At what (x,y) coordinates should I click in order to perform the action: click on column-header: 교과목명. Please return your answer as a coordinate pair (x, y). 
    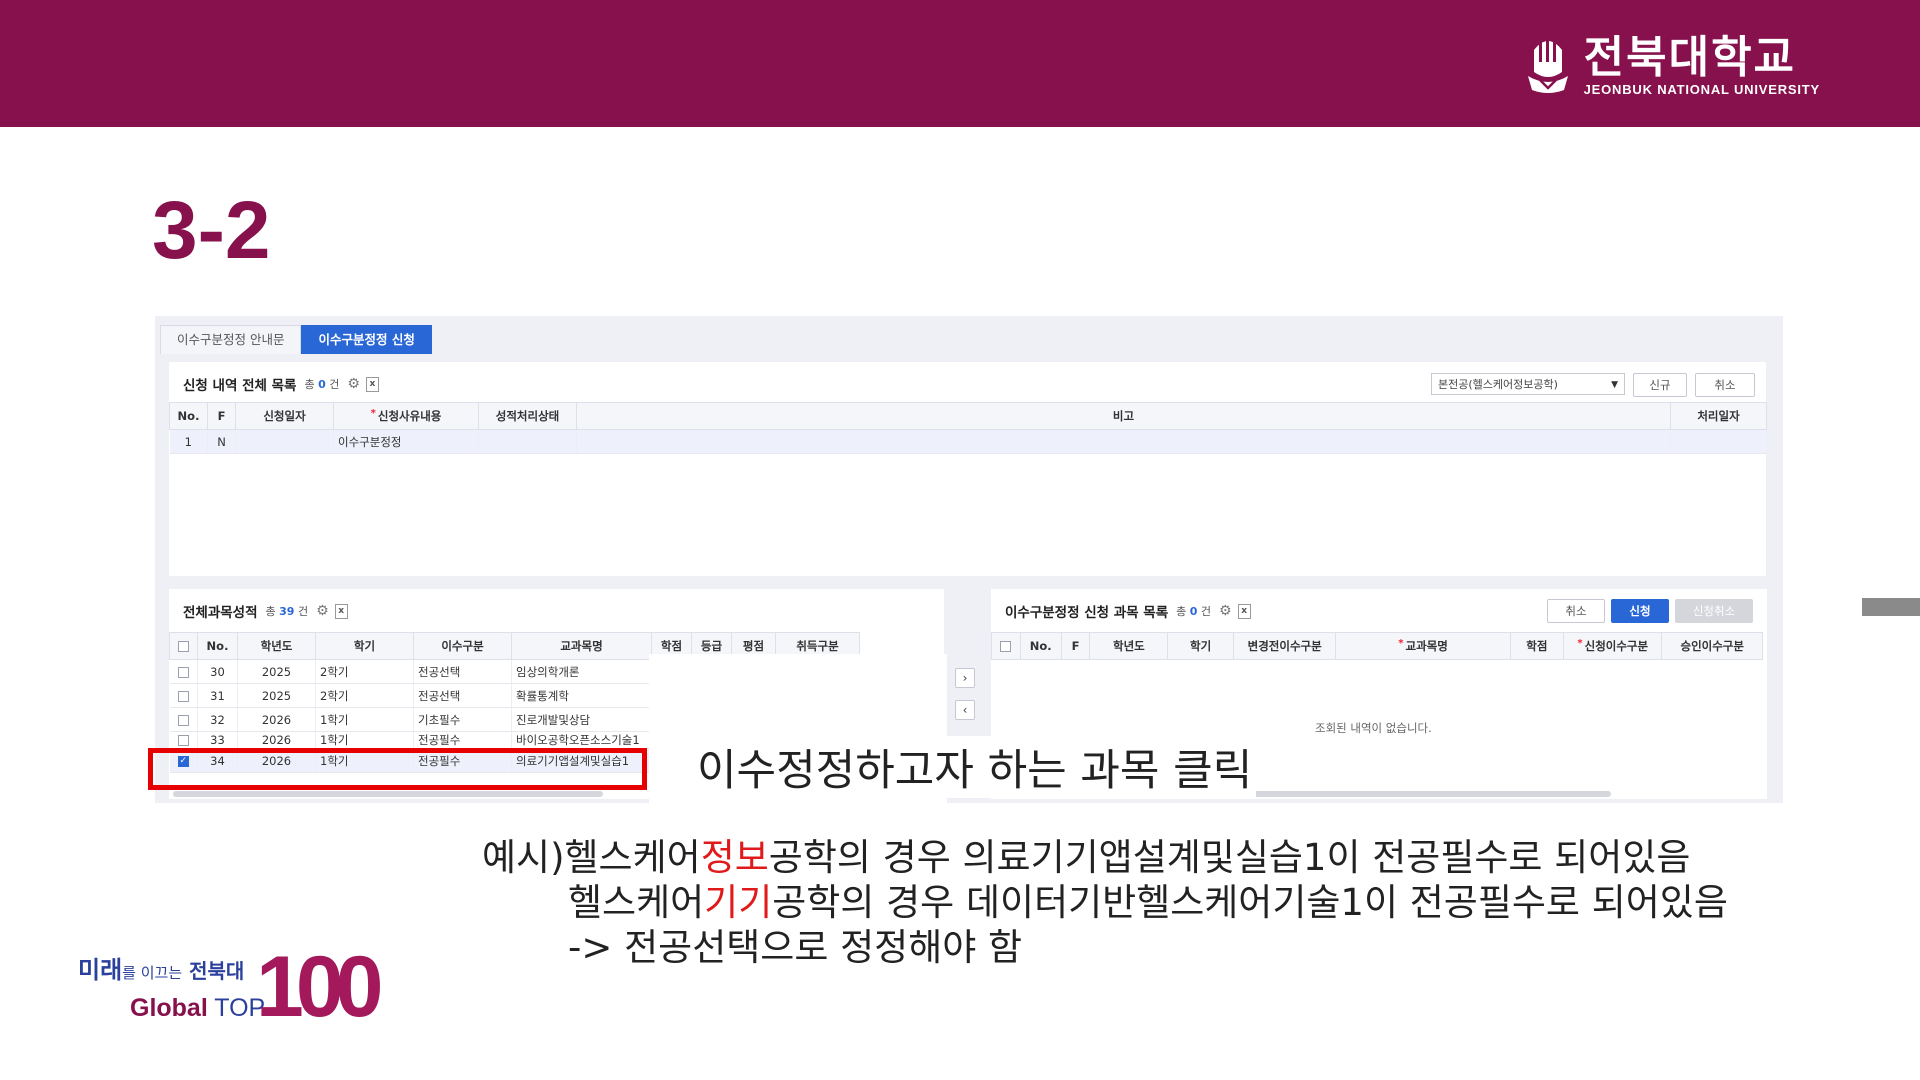
    Looking at the image, I should click on (581, 646).